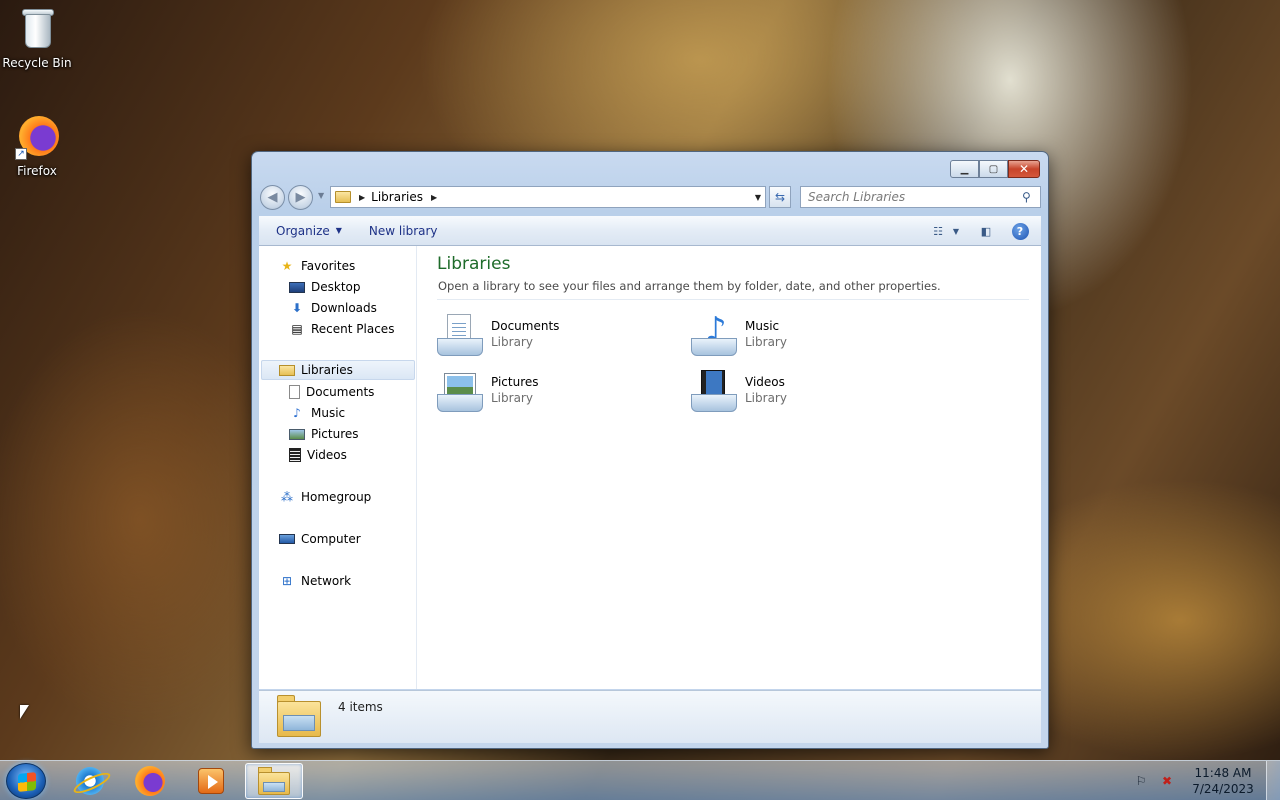 The image size is (1280, 800). What do you see at coordinates (474, 264) in the screenshot?
I see `page-title: Libraries` at bounding box center [474, 264].